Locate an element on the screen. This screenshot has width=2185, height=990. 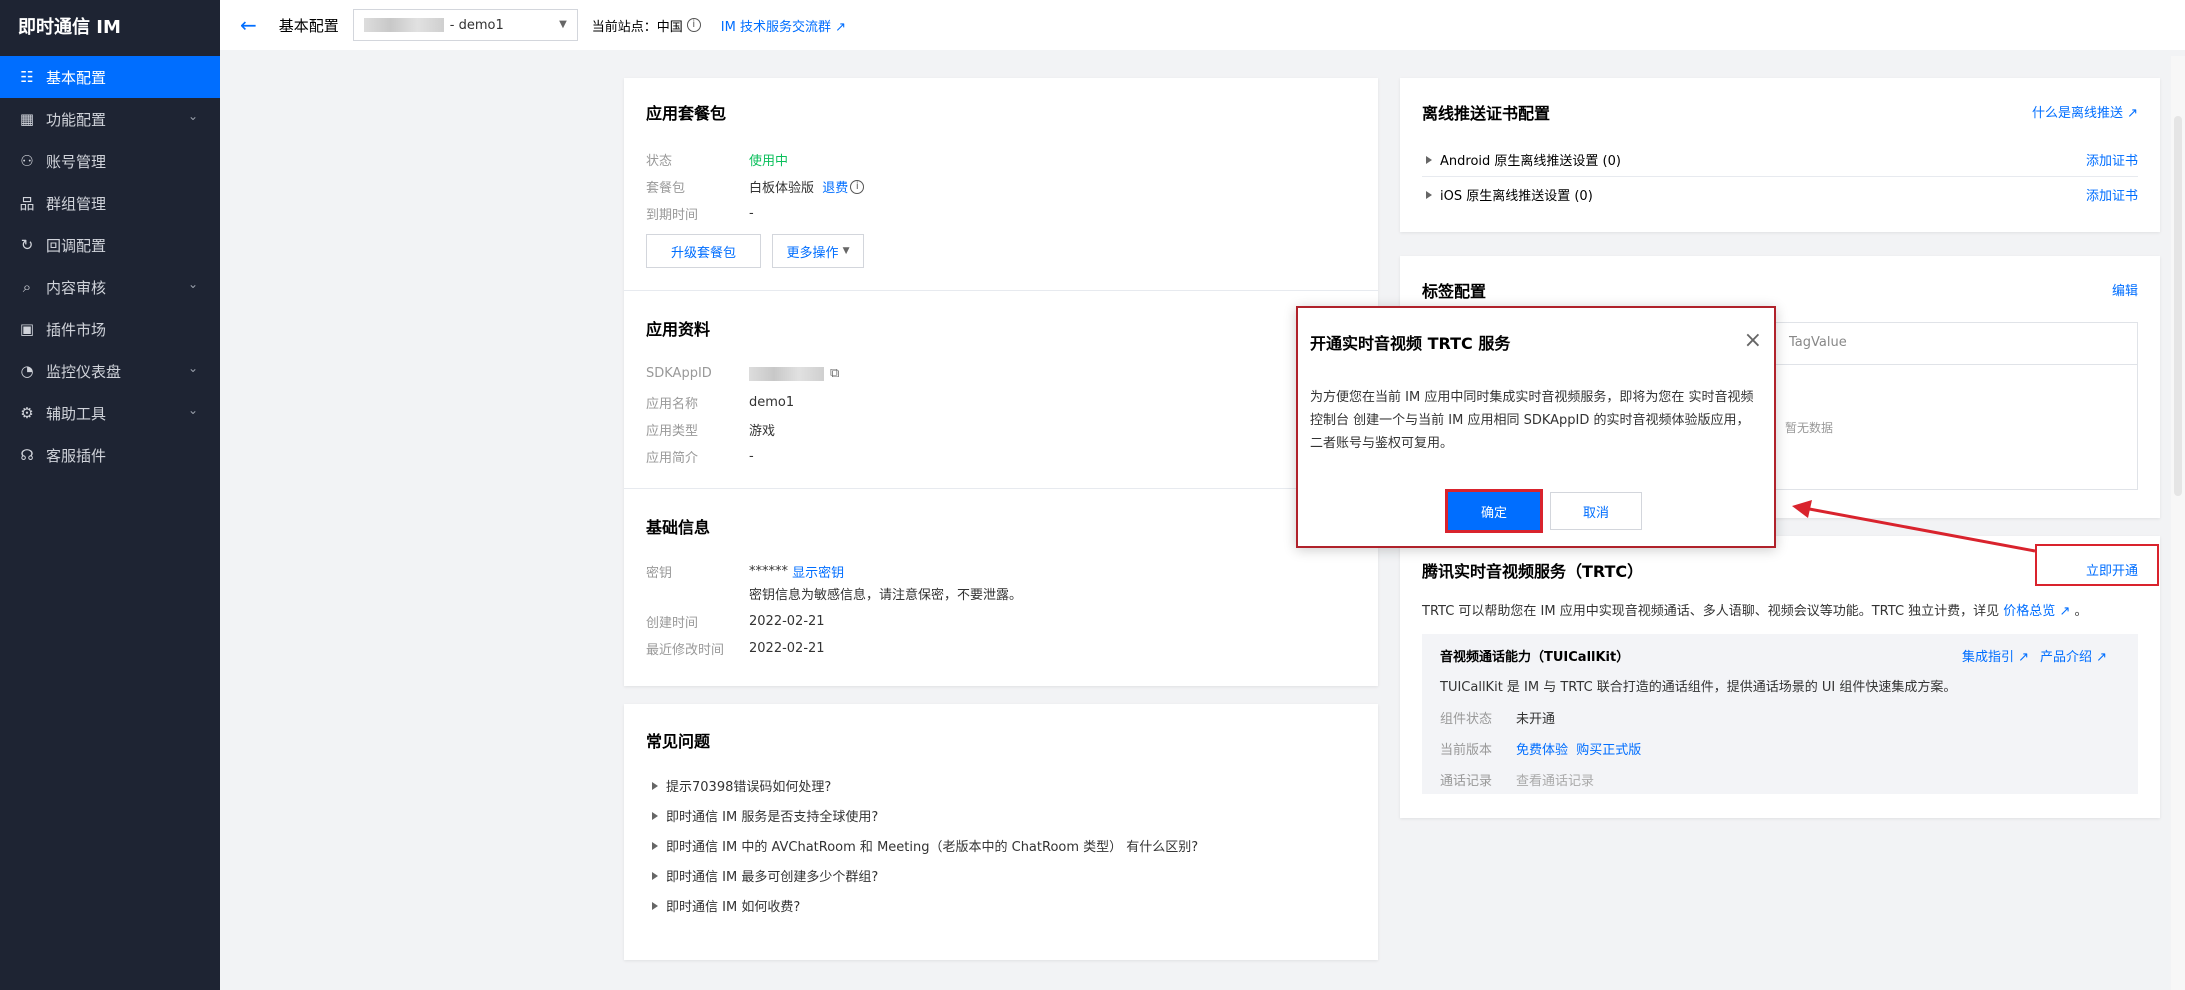
confirm-button: 确定 is located at coordinates (1494, 511).